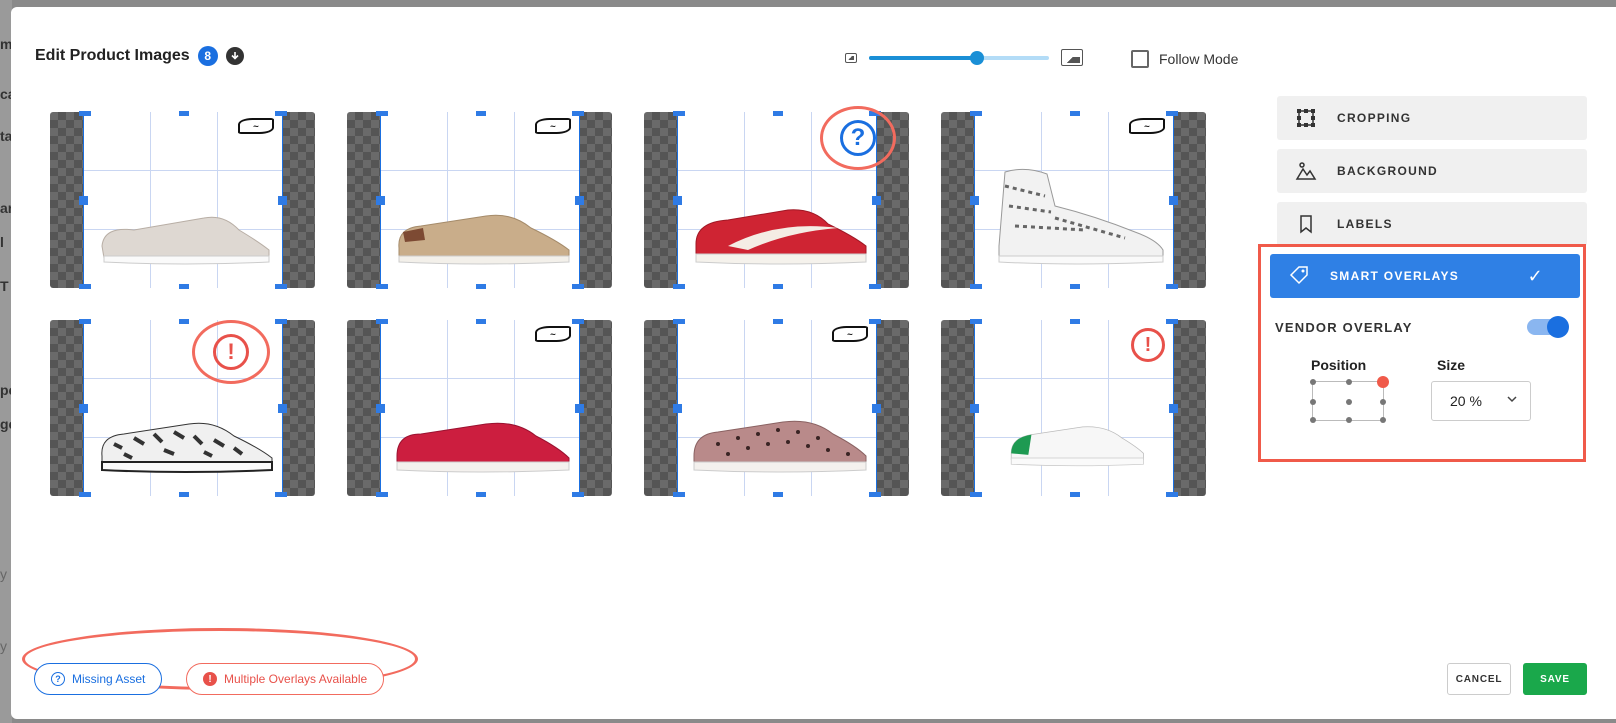 This screenshot has height=723, width=1616. Describe the element at coordinates (858, 138) in the screenshot. I see `missing-asset-marker: ?` at that location.